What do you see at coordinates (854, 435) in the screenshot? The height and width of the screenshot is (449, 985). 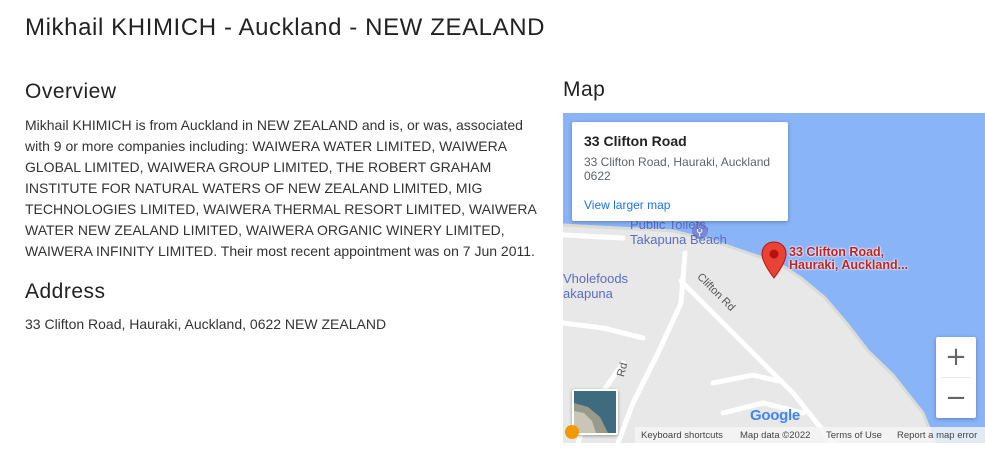 I see `terms-of-use-link: Terms of Use` at bounding box center [854, 435].